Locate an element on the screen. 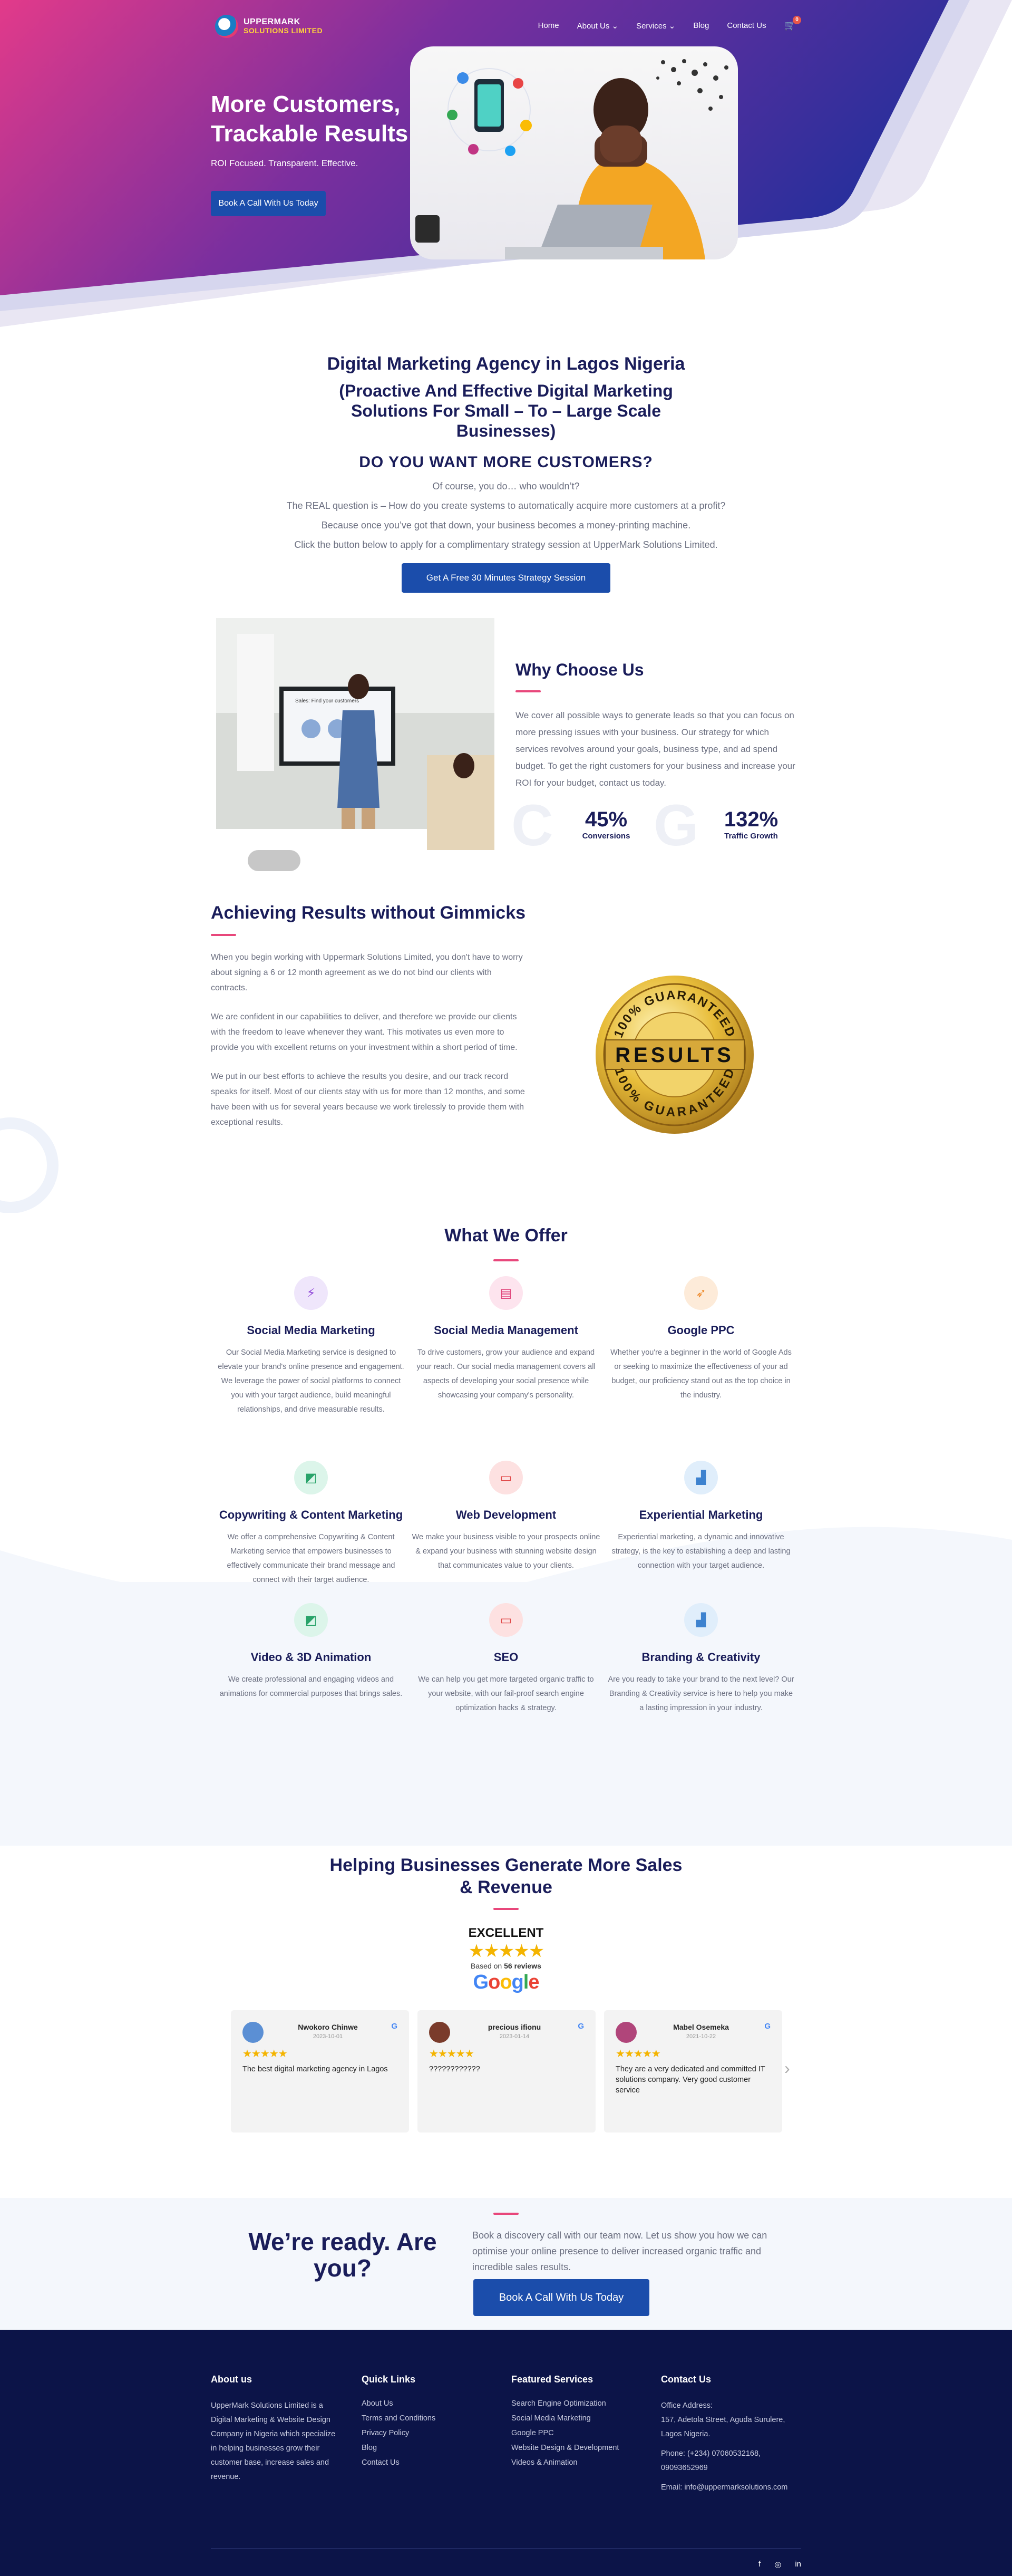 This screenshot has width=1012, height=2576. decorative-ring is located at coordinates (29, 1165).